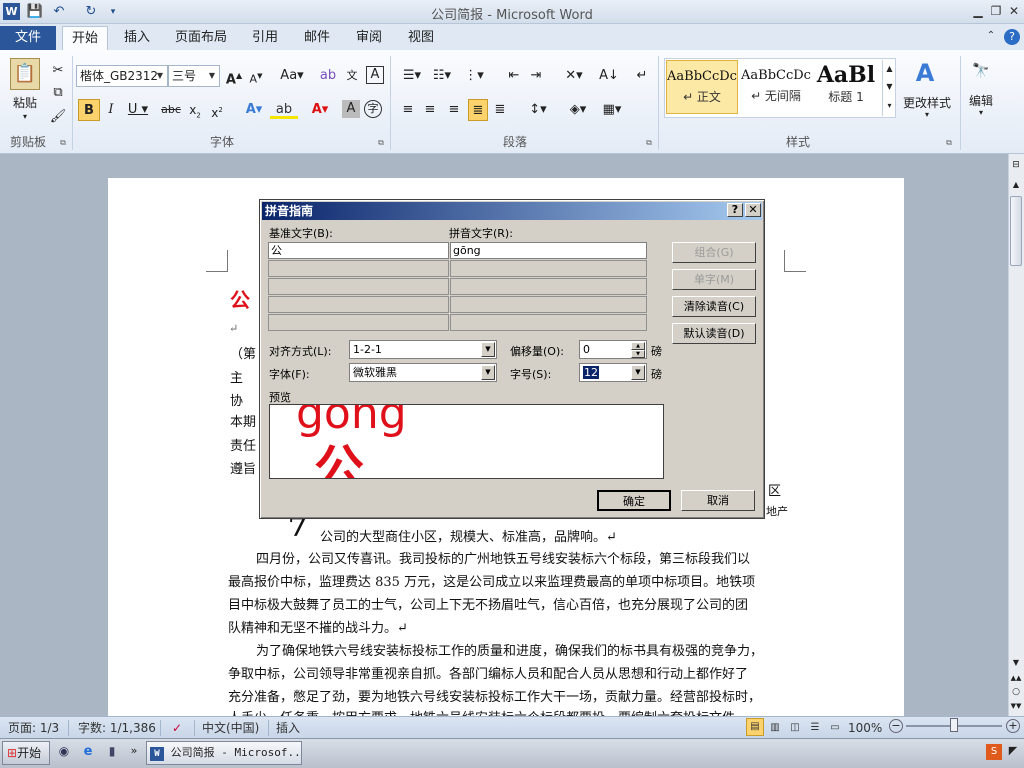 This screenshot has height=768, width=1024. I want to click on alignment-select: 1-2-1 ▼, so click(423, 349).